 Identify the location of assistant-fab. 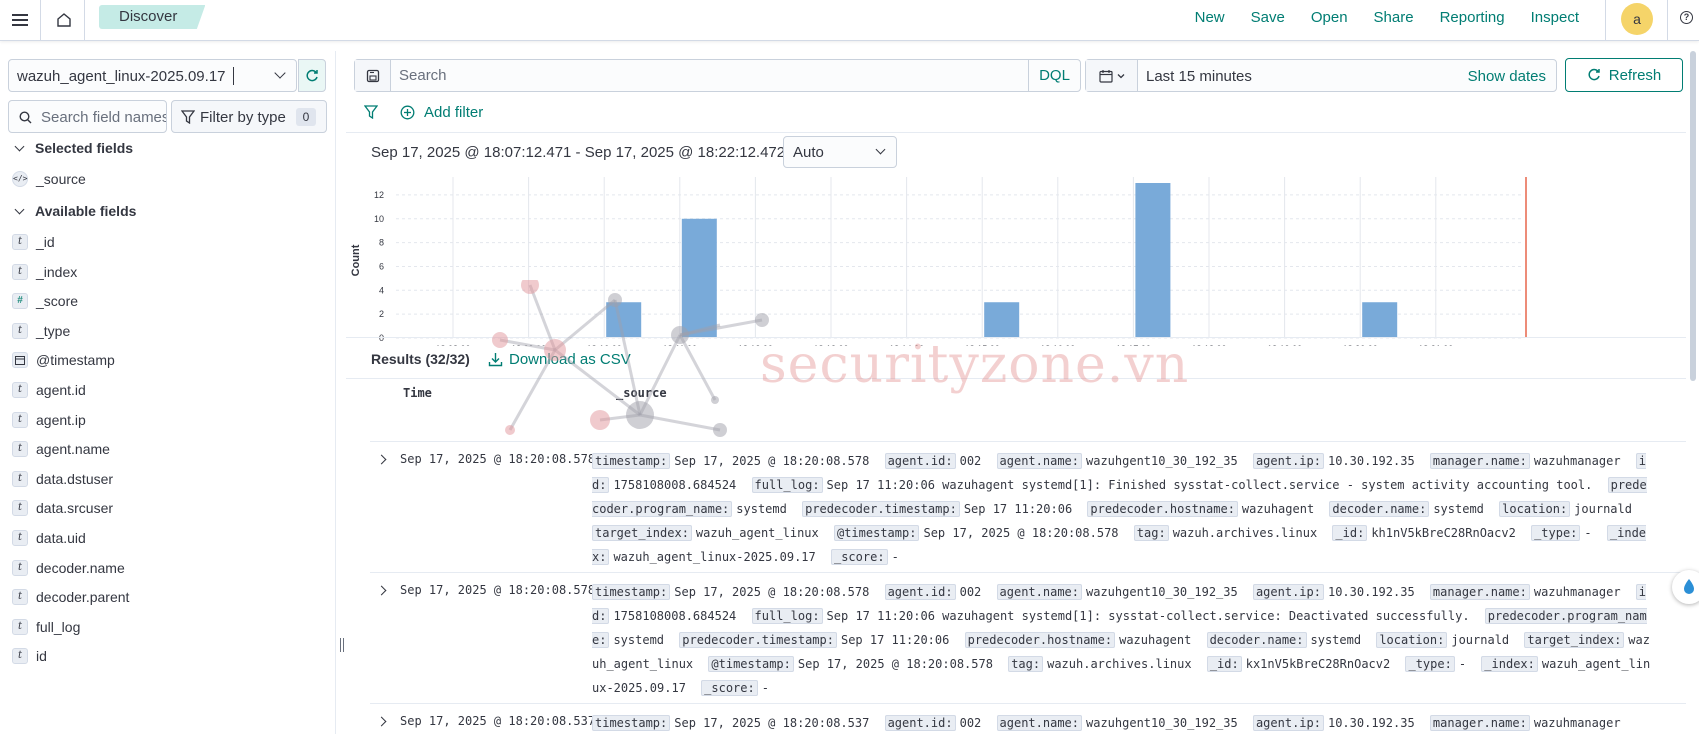
(1685, 587).